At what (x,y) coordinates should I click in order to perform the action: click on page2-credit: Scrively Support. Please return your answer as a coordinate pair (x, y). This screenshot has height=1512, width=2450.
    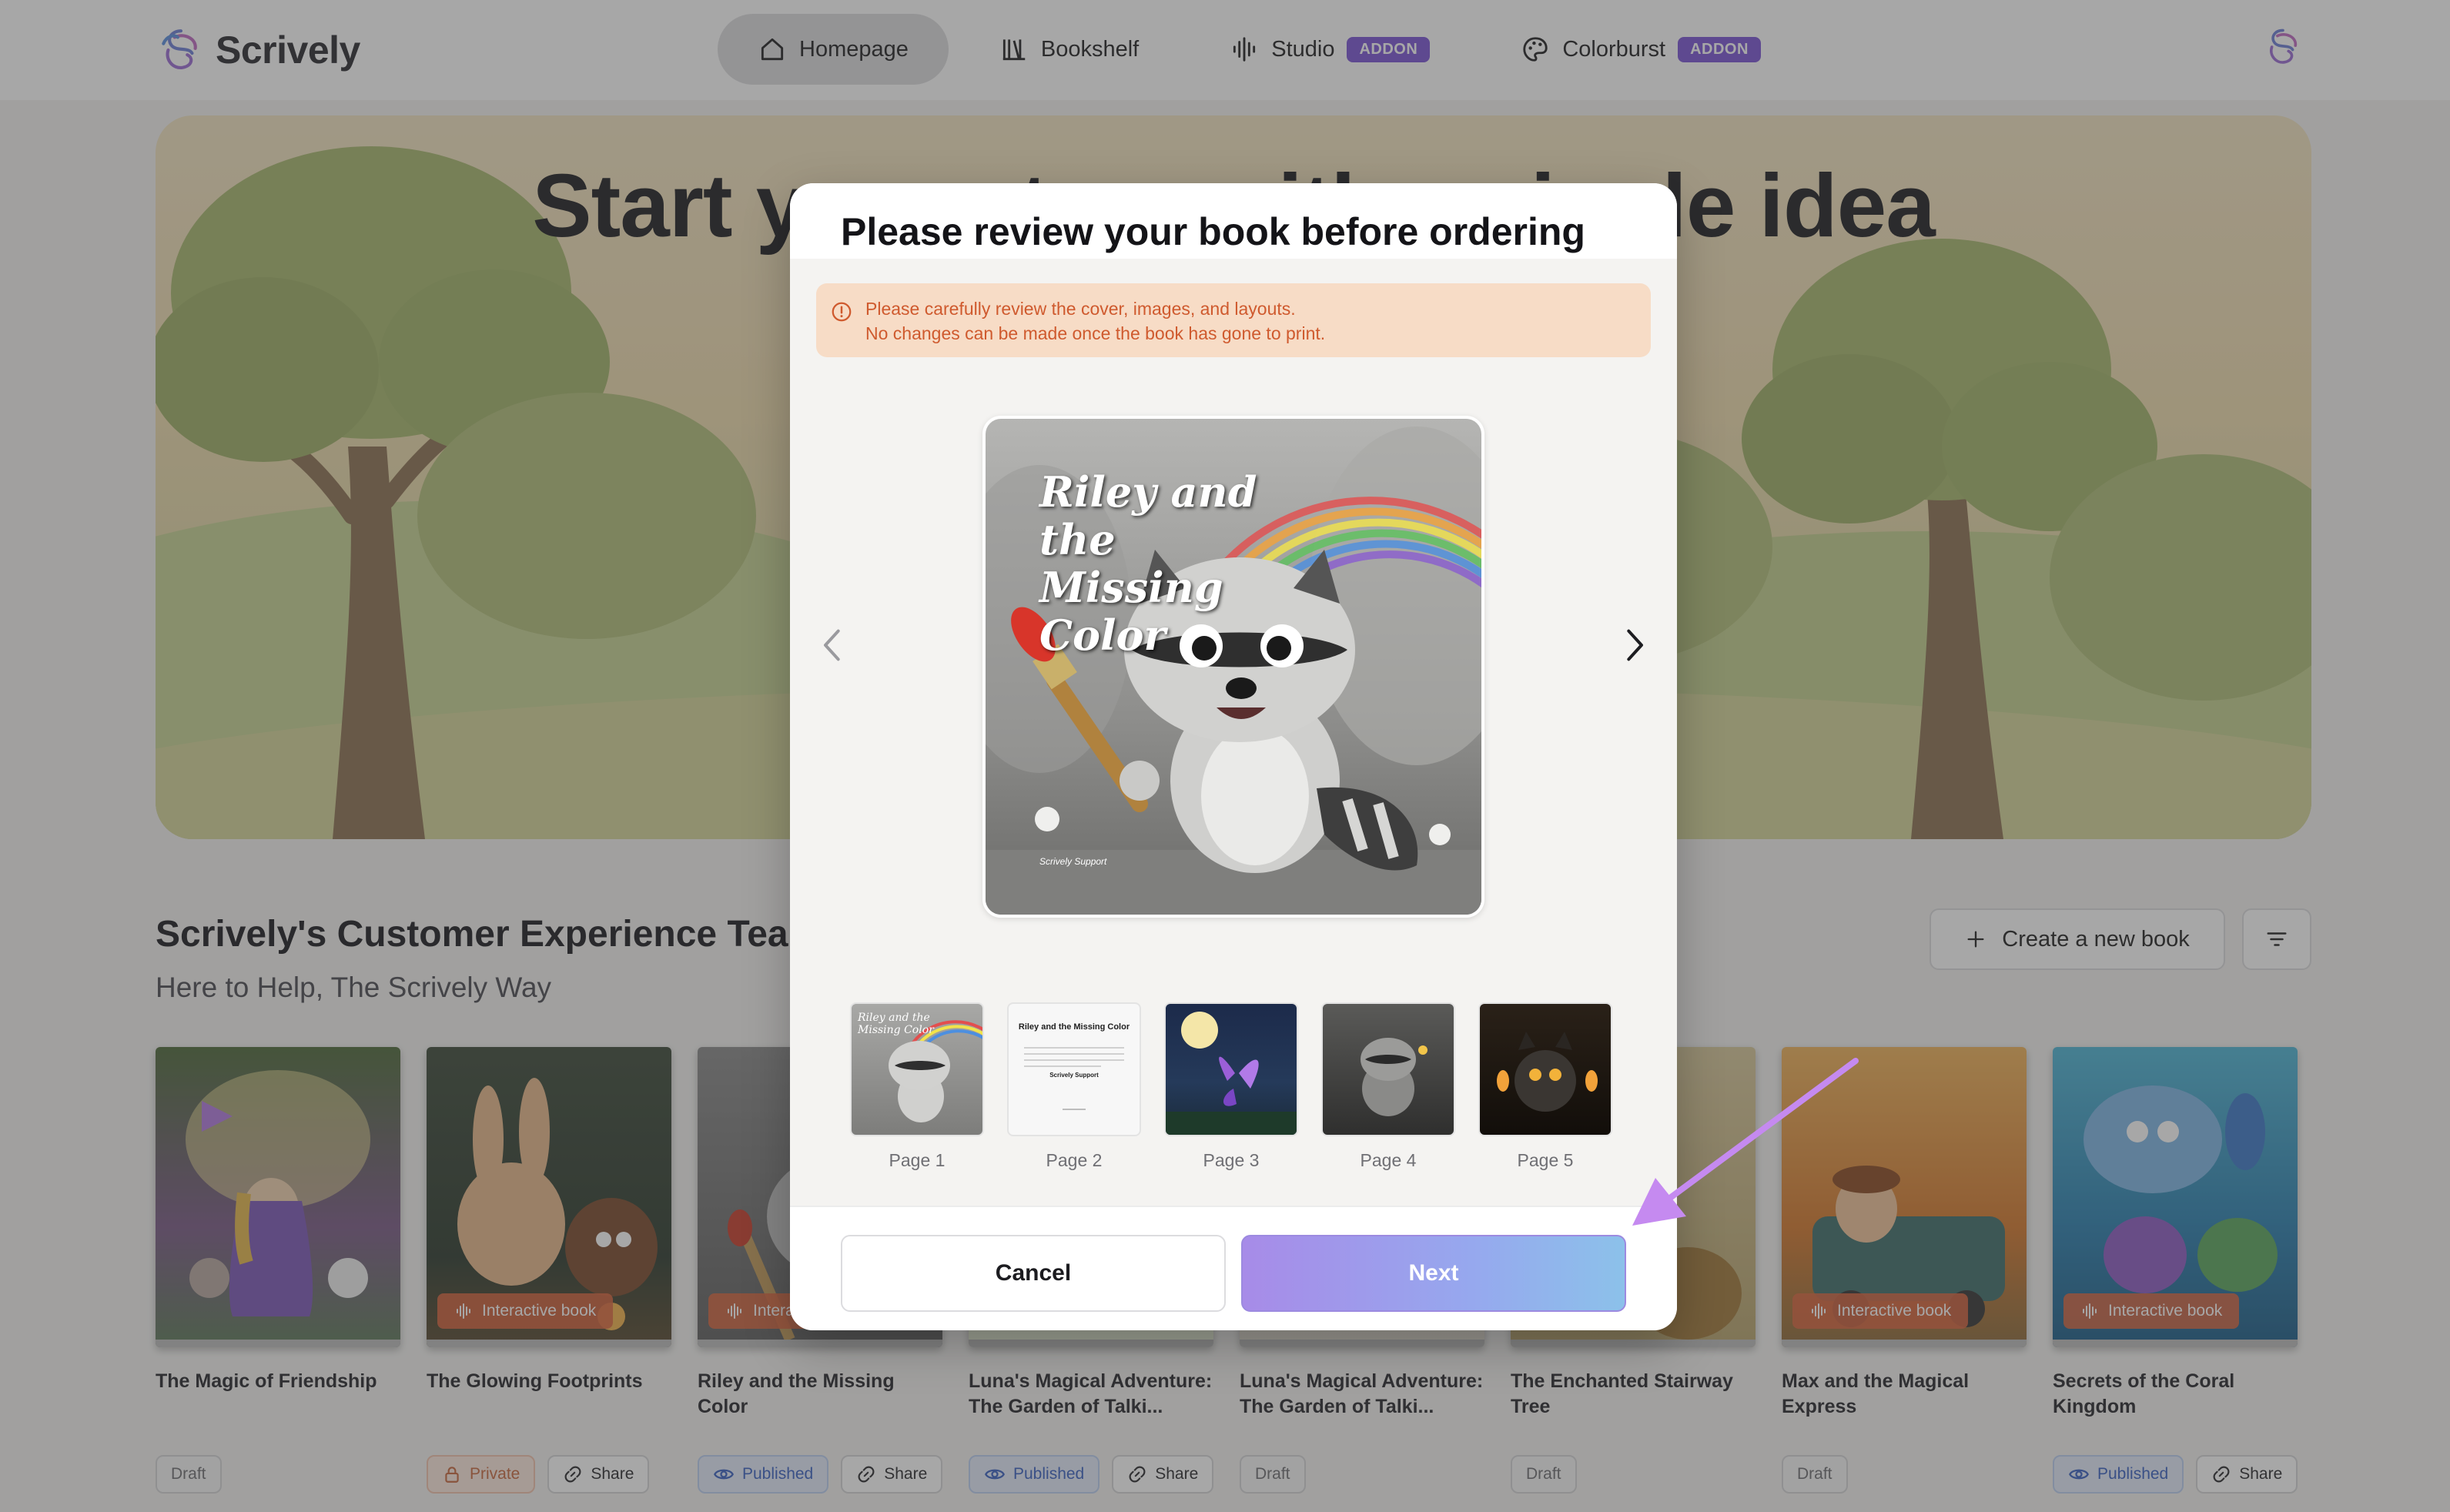
    Looking at the image, I should click on (1074, 1075).